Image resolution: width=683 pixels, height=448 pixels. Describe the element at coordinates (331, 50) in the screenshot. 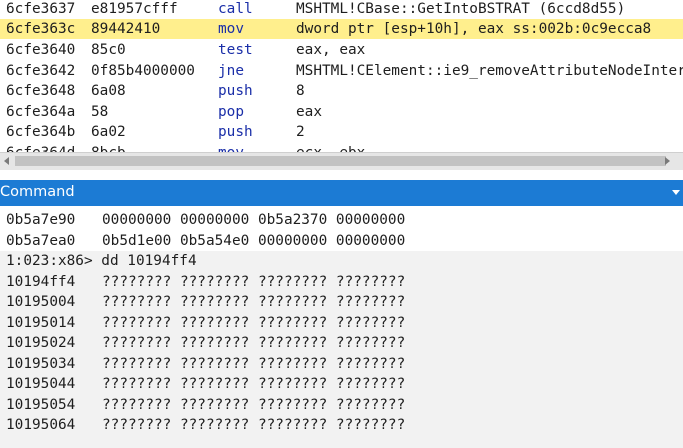

I see `disasm-operands: eax, eax` at that location.